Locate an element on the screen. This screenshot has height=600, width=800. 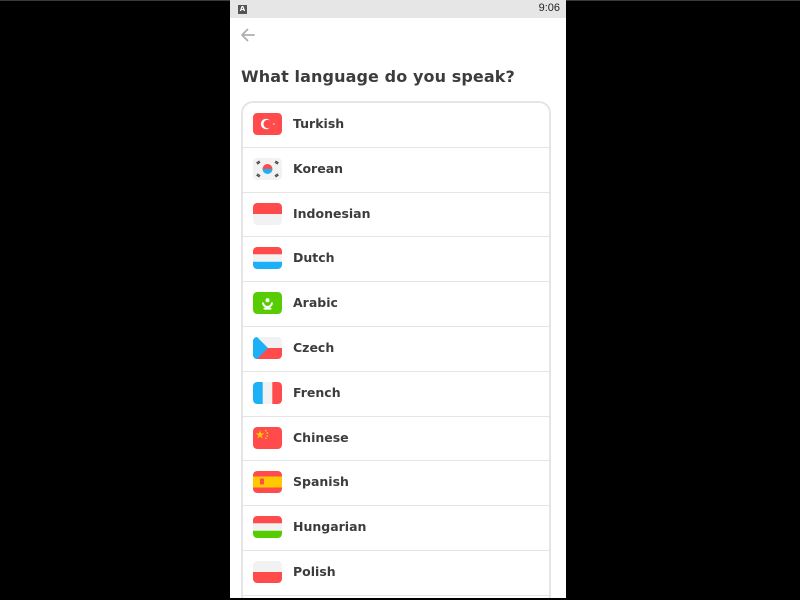
hungary-flag-icon is located at coordinates (267, 527).